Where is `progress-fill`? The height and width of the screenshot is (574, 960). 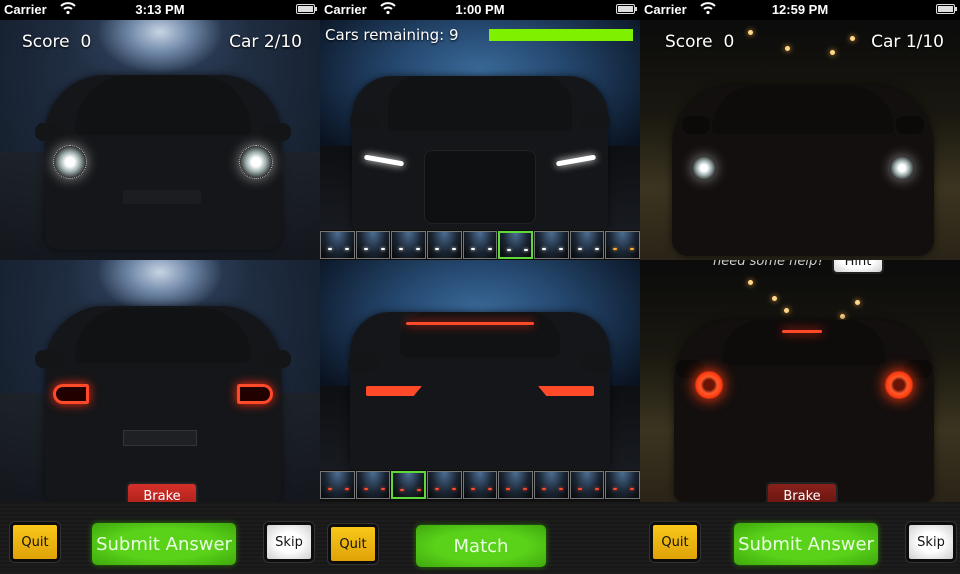 progress-fill is located at coordinates (561, 35).